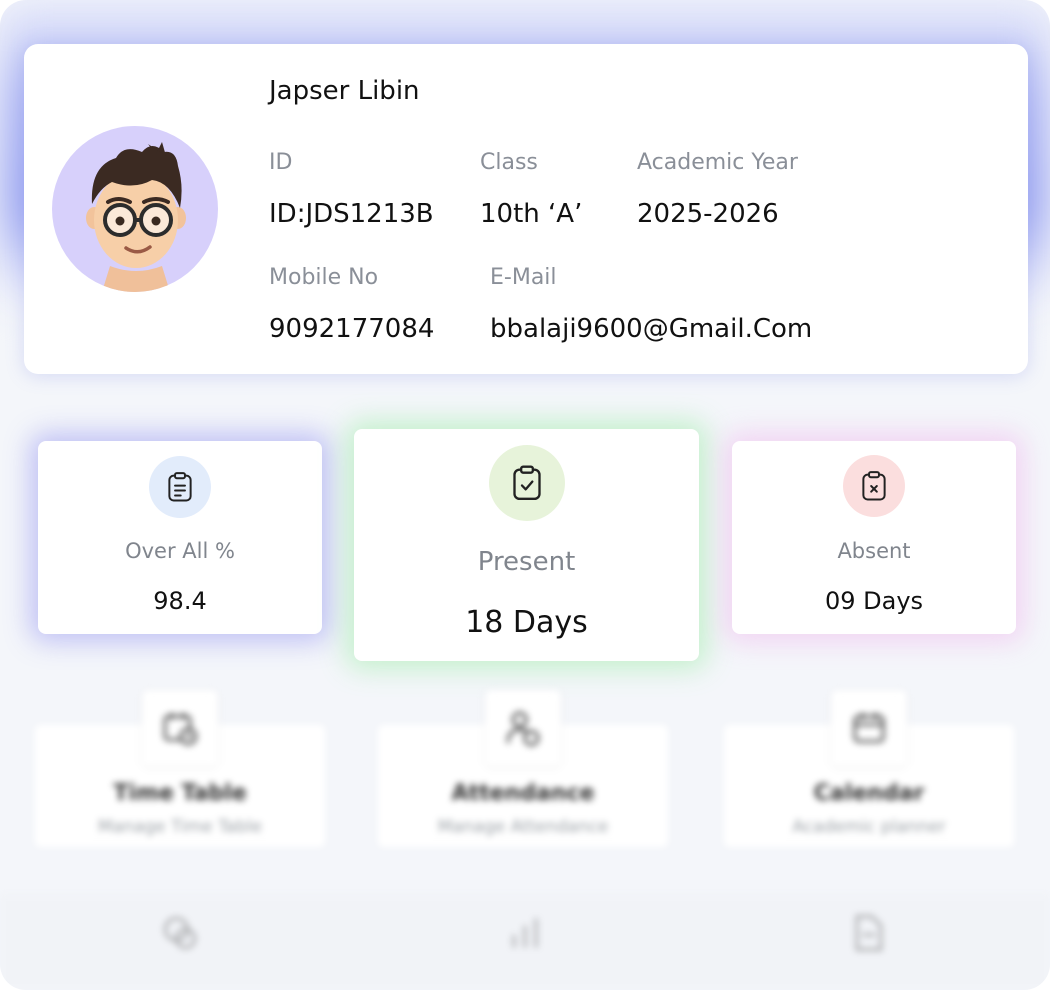  I want to click on academic-year-label: Academic Year, so click(717, 162).